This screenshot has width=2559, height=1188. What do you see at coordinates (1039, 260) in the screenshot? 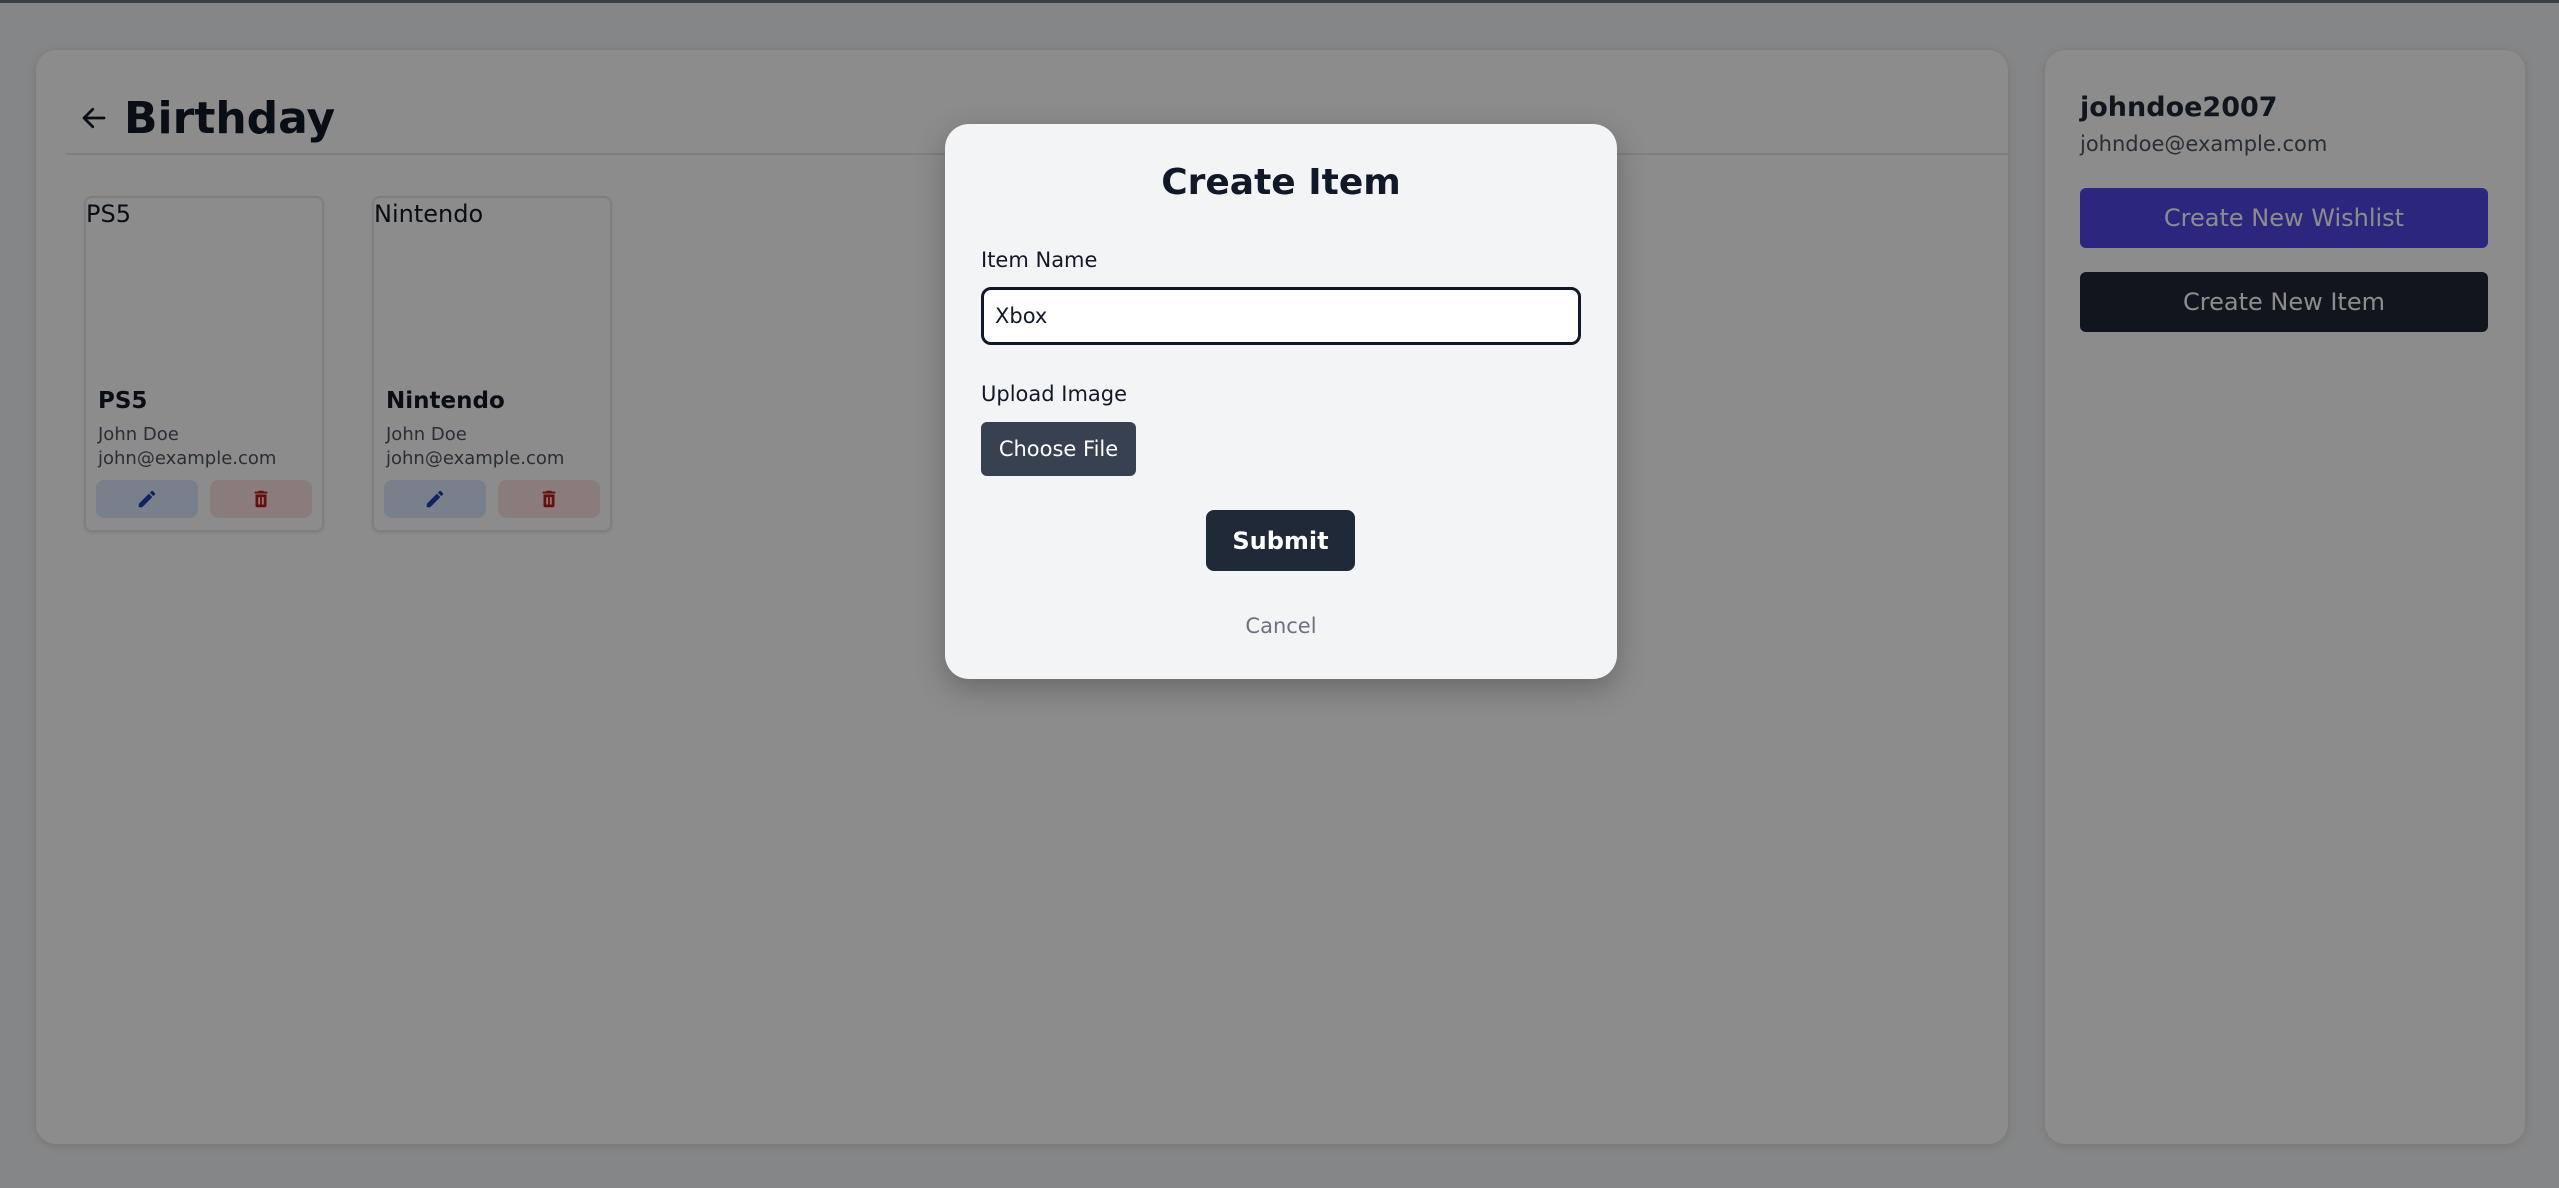
I see `item-name-label: Item Name` at bounding box center [1039, 260].